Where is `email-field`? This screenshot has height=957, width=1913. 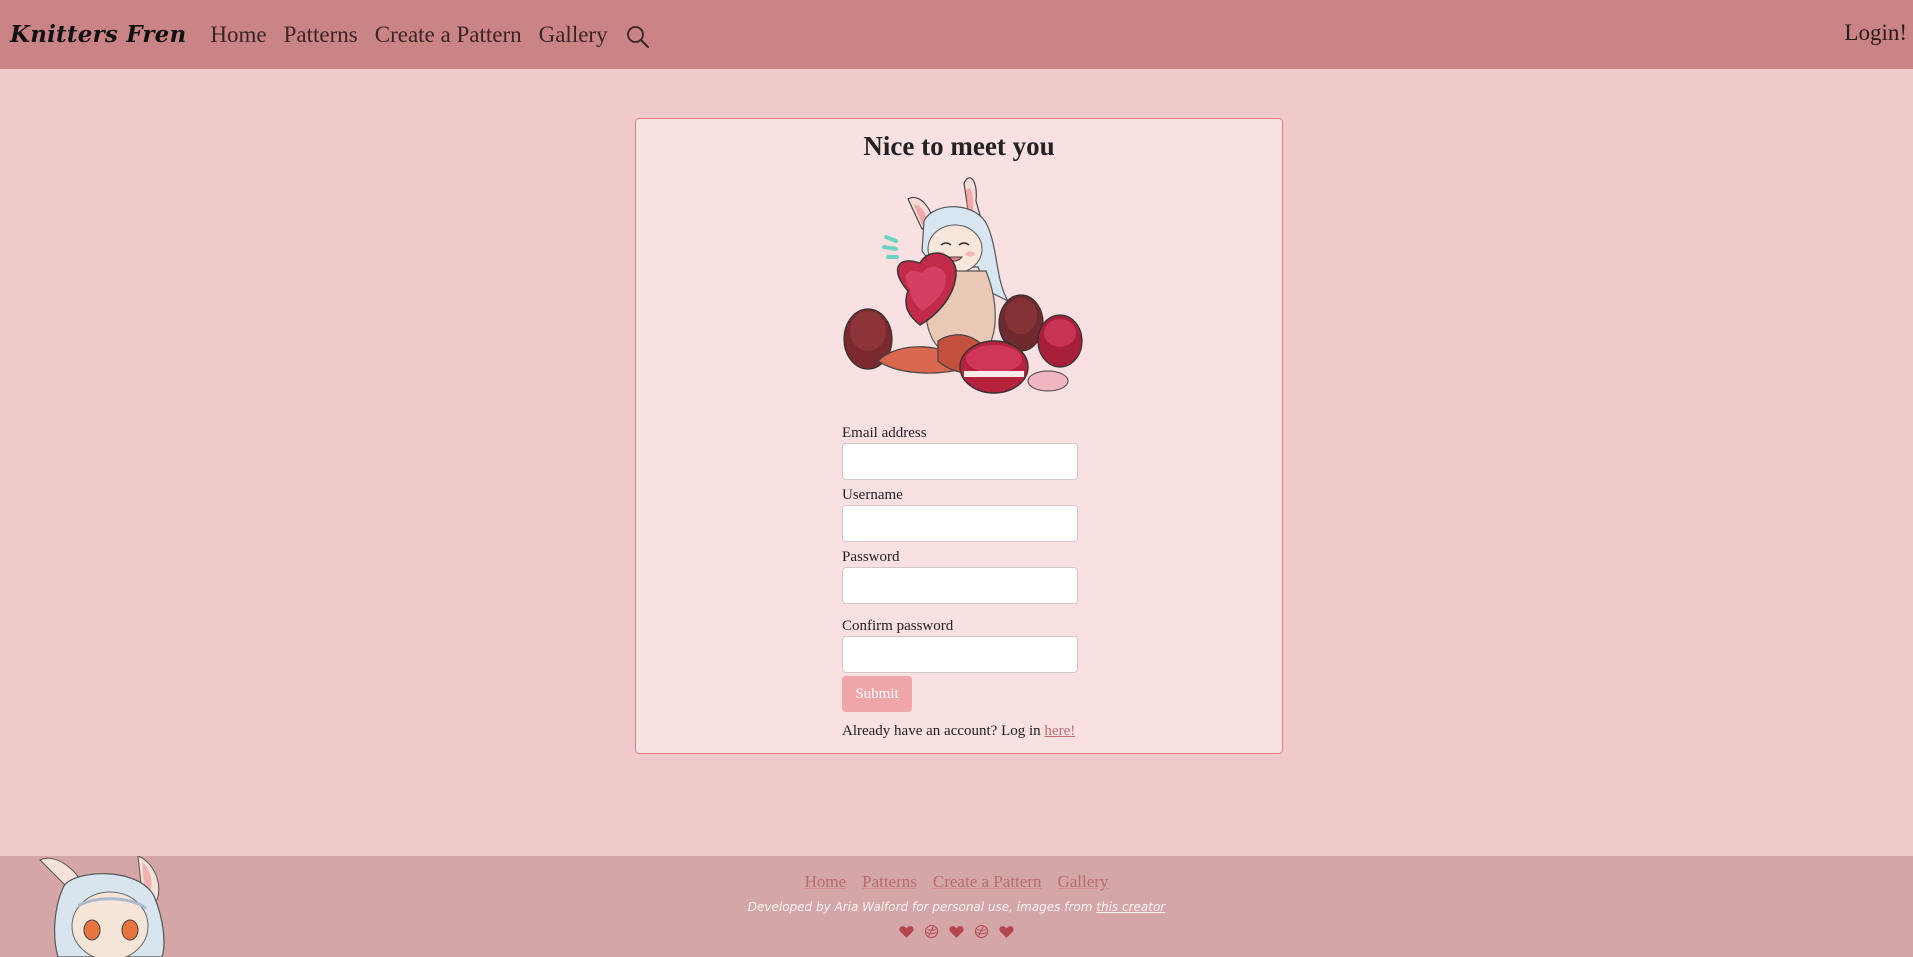
email-field is located at coordinates (960, 461).